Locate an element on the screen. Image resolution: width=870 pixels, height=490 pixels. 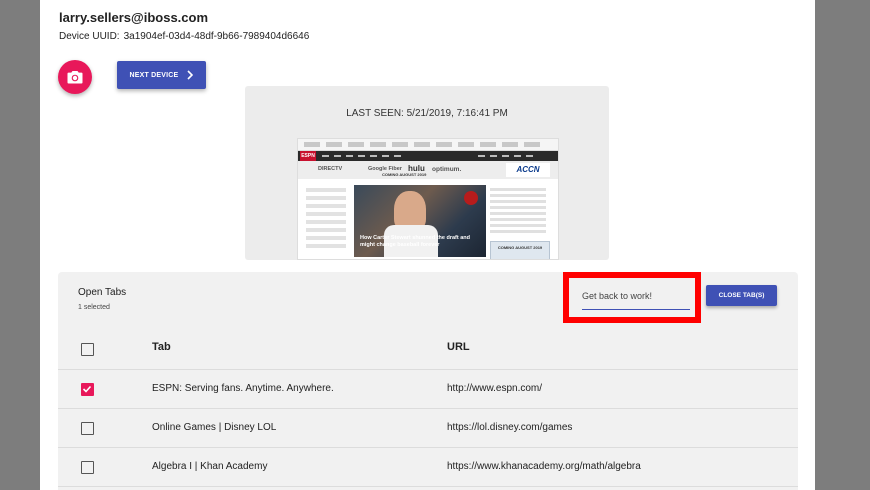
thumb-ad-4: optimum. is located at coordinates (447, 169).